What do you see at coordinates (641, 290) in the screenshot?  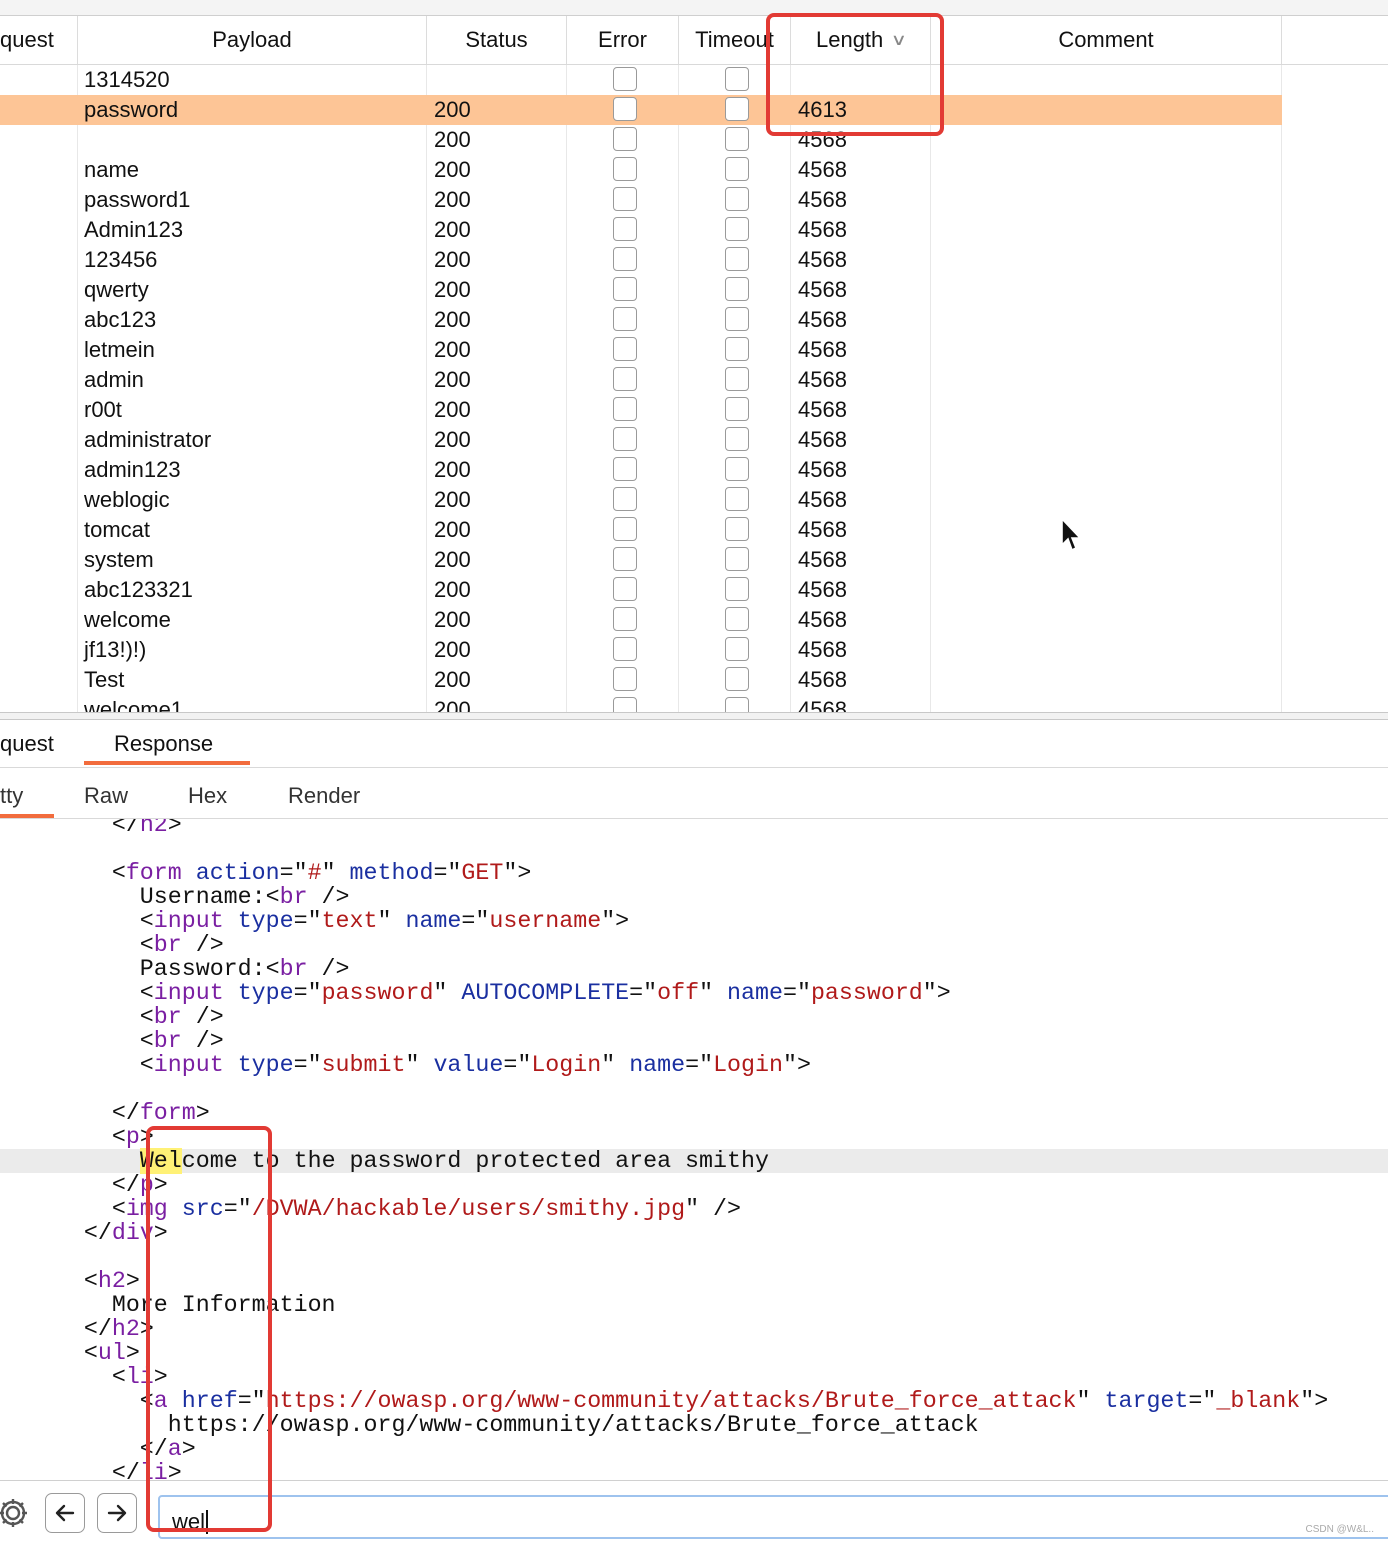 I see `table-row: qwerty 200 4568` at bounding box center [641, 290].